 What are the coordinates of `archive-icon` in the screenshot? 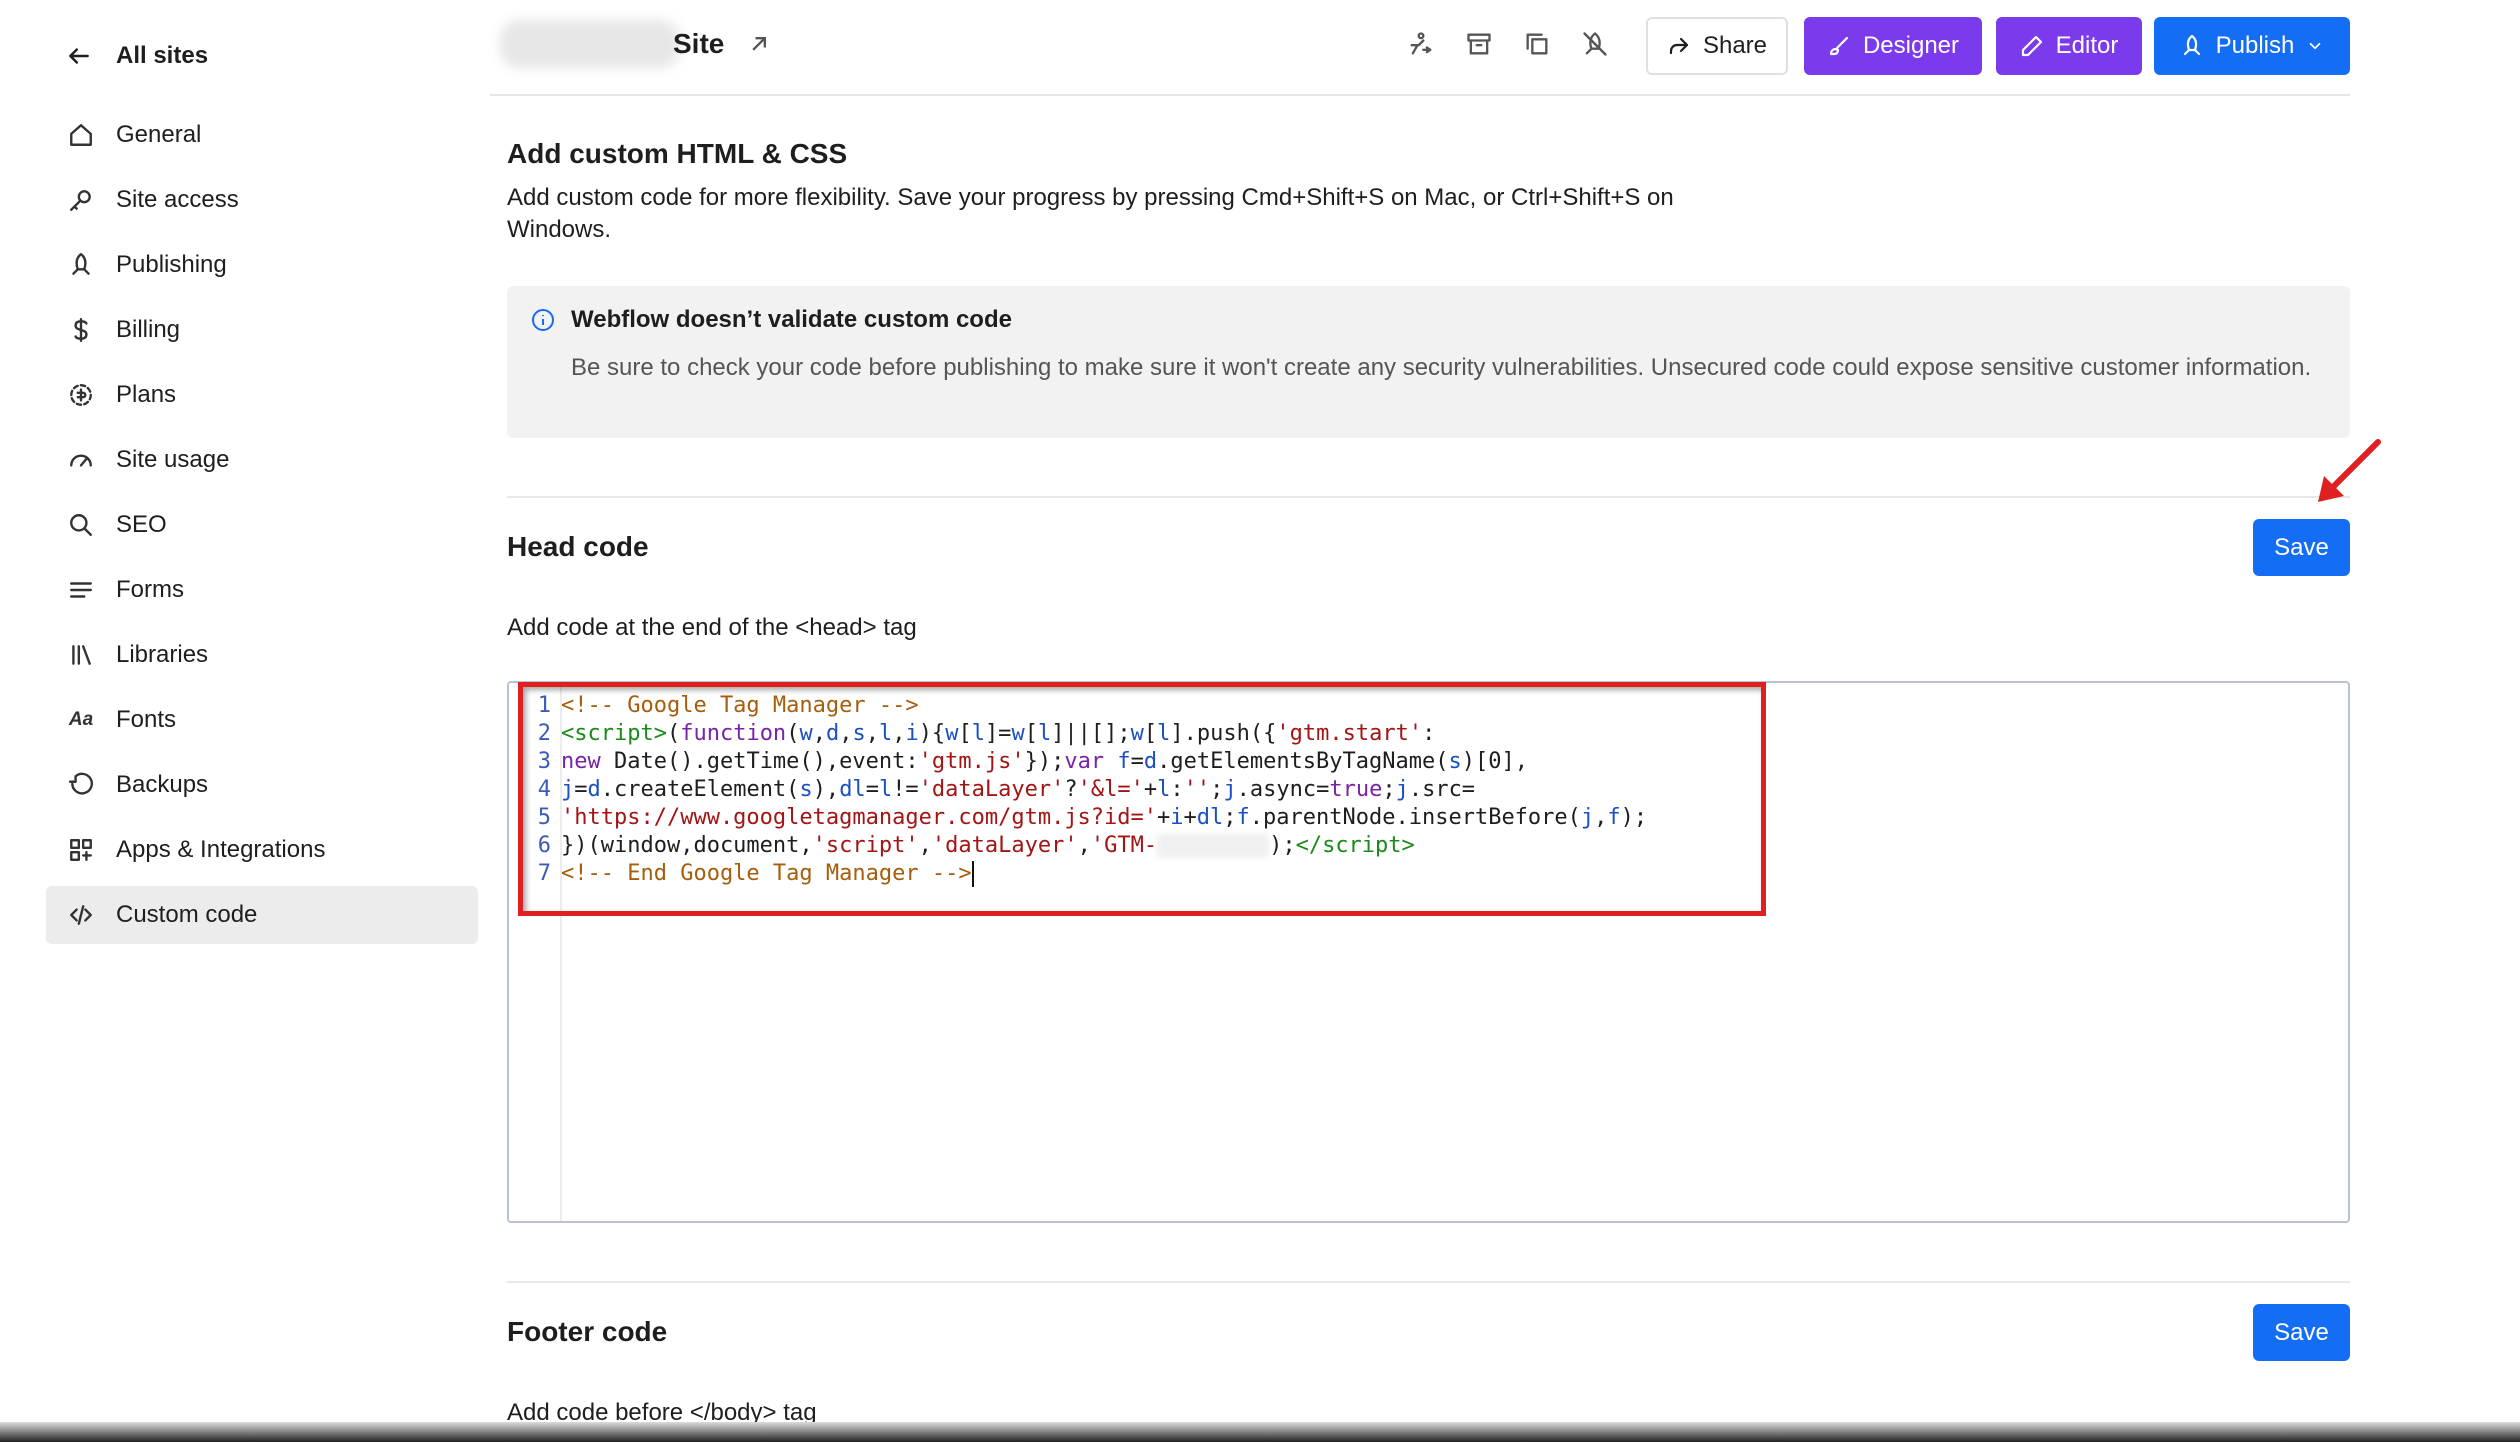 It's located at (1479, 44).